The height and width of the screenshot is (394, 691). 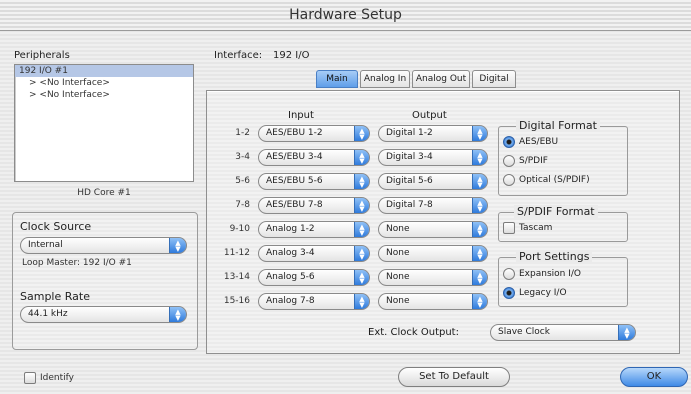 I want to click on ext-clock-value: Slave Clock, so click(x=524, y=332).